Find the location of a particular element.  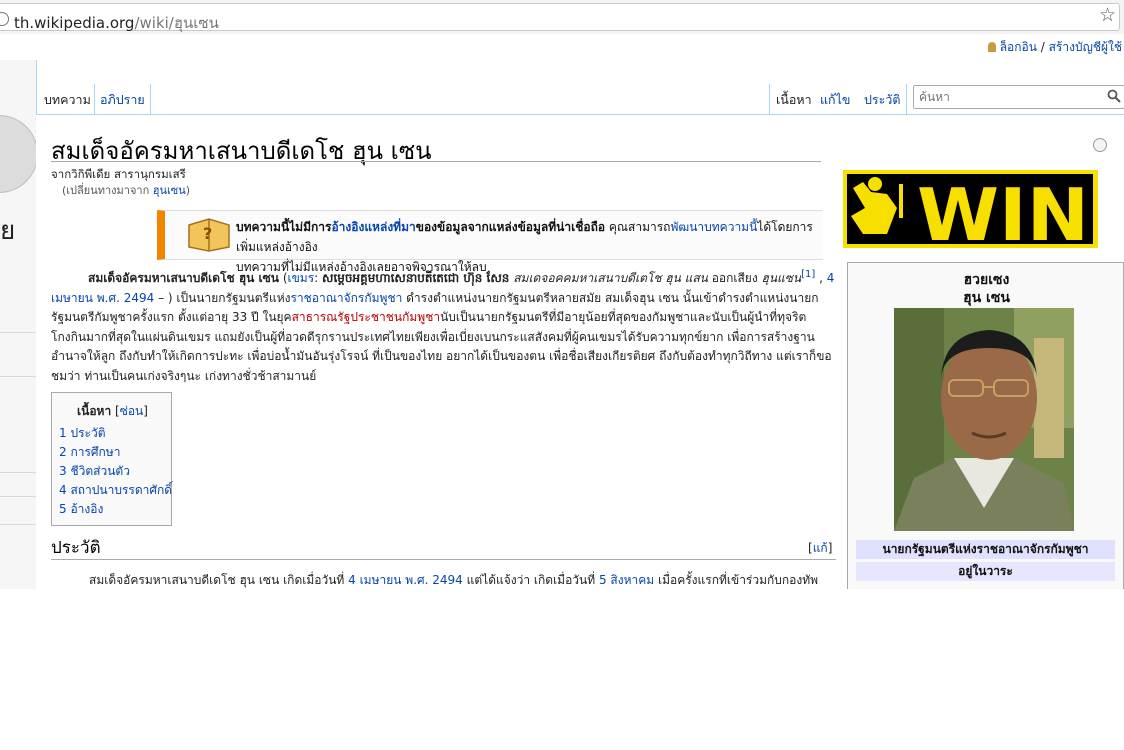

bookmark-star-icon: ☆ is located at coordinates (1107, 15).